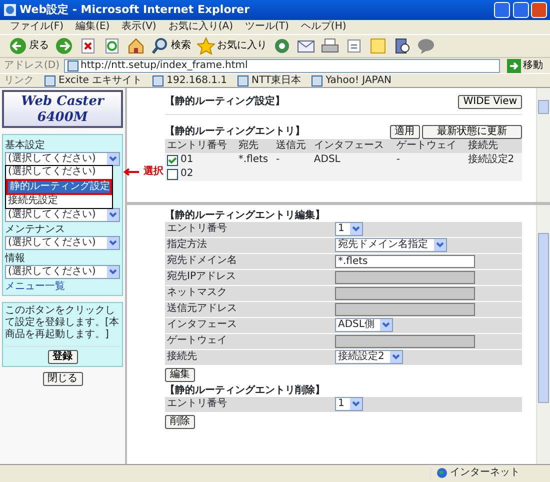  What do you see at coordinates (62, 323) in the screenshot?
I see `note-text: このボタンをクリックして設定を登録します。[本商品を再起動します。]` at bounding box center [62, 323].